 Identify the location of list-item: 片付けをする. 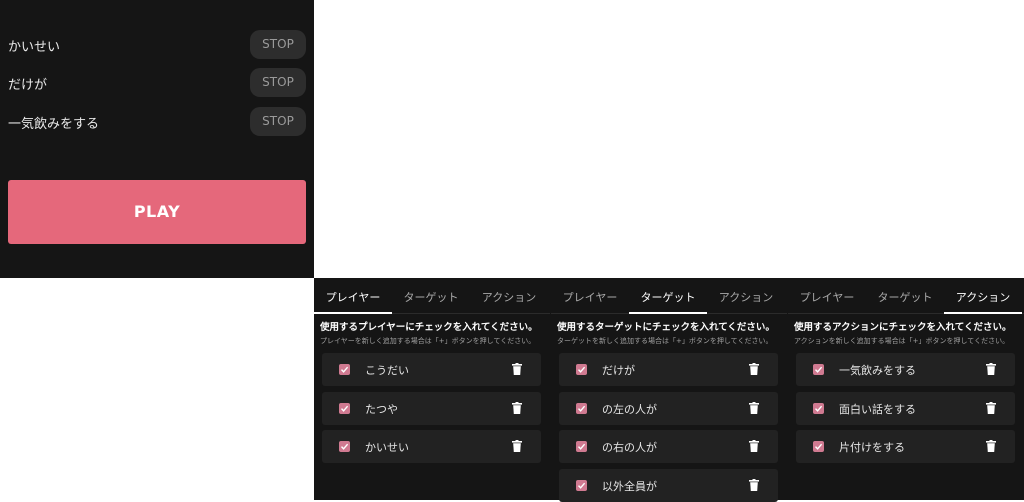
(905, 447).